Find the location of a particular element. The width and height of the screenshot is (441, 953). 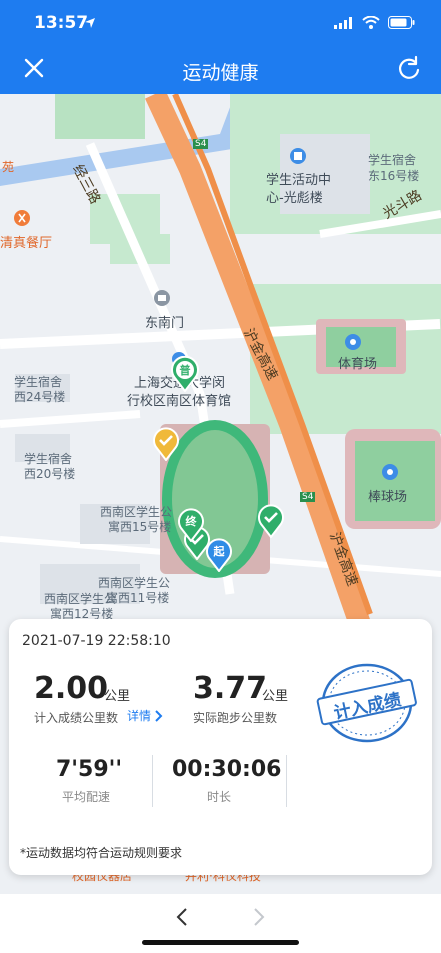

building-icon is located at coordinates (298, 156).